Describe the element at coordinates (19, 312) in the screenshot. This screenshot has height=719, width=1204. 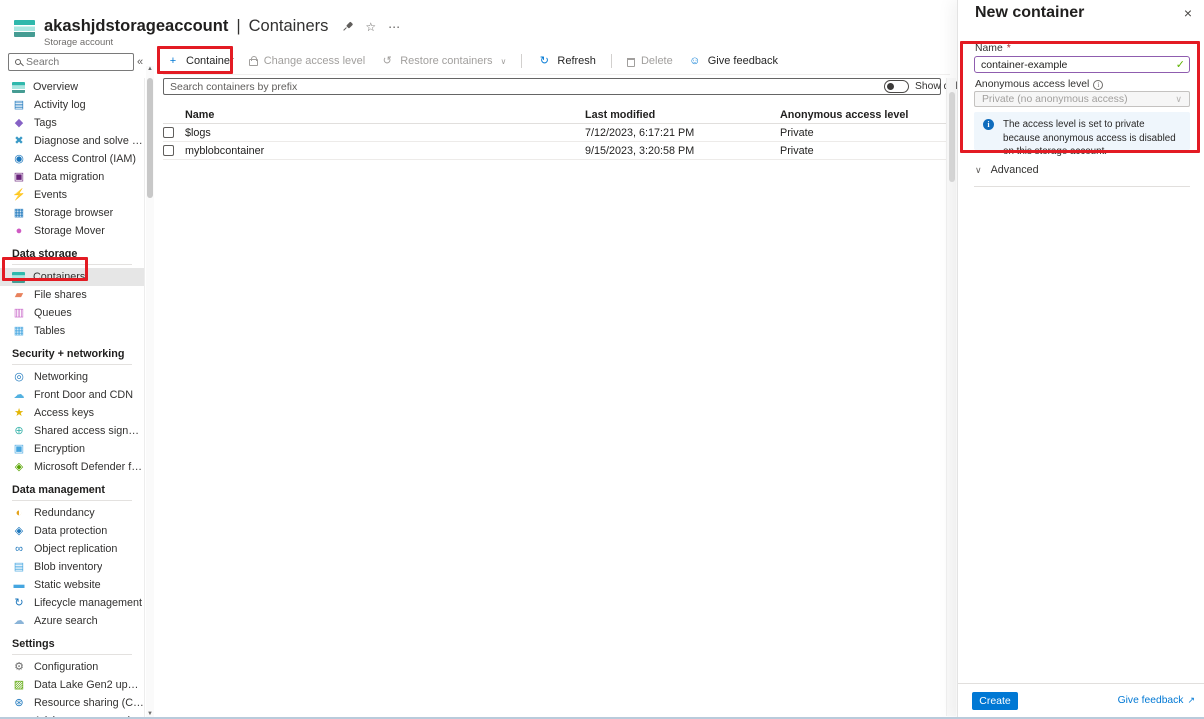
I see `queues-icon: ▥` at that location.